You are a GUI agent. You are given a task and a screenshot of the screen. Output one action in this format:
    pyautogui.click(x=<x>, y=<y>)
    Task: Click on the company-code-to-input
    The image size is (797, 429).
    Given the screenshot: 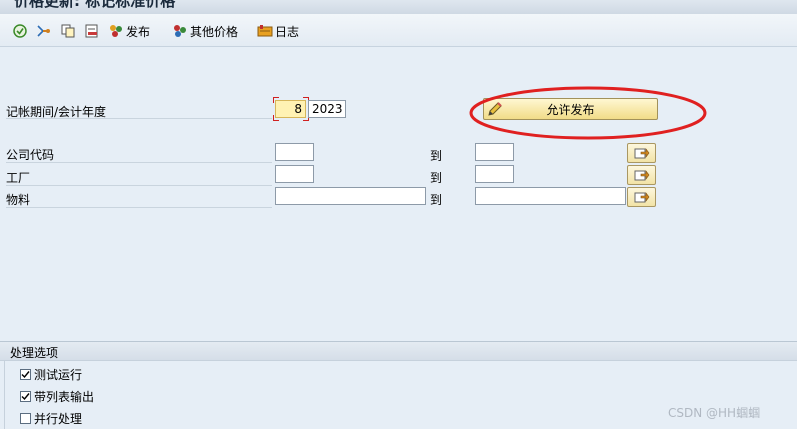 What is the action you would take?
    pyautogui.click(x=494, y=152)
    